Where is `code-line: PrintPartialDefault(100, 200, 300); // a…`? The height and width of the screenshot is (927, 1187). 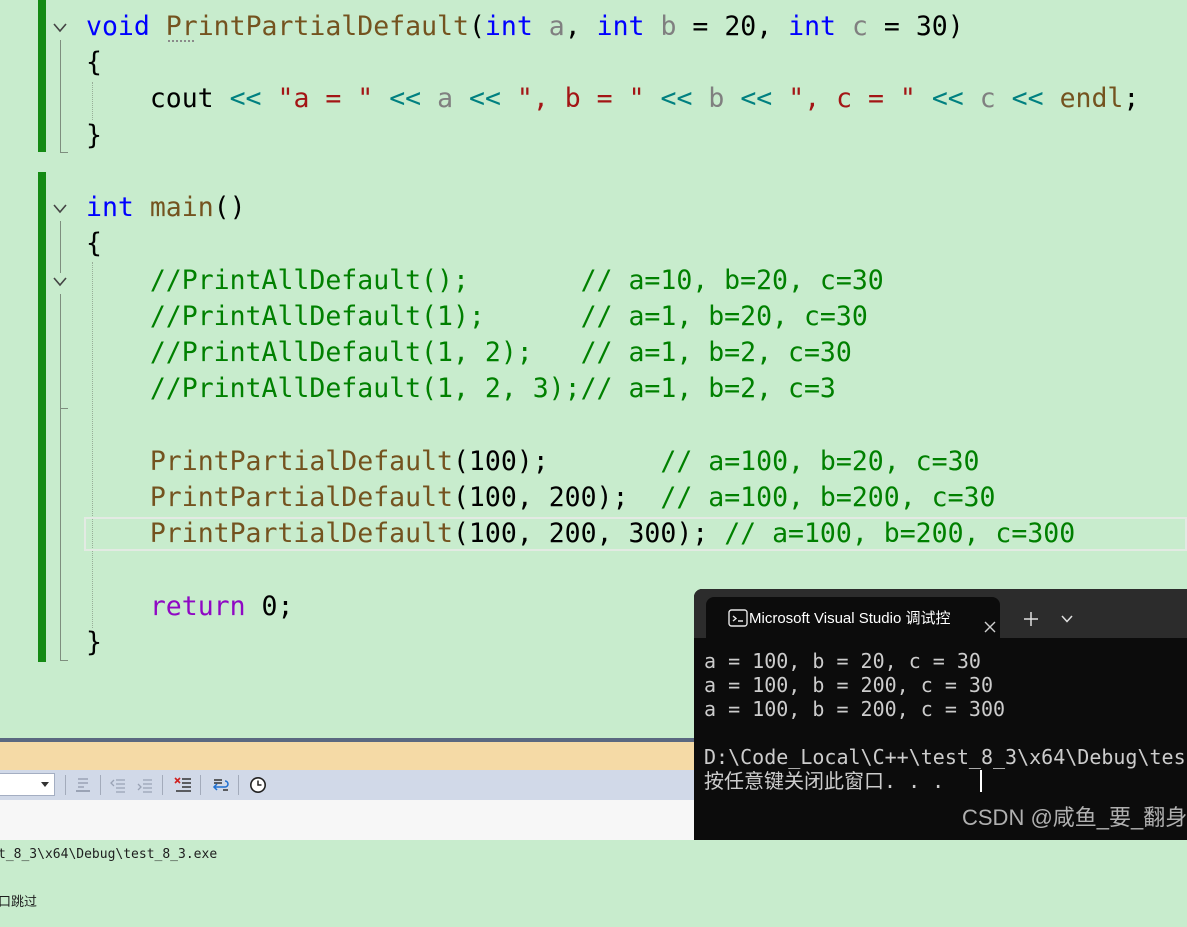 code-line: PrintPartialDefault(100, 200, 300); // a… is located at coordinates (612, 534).